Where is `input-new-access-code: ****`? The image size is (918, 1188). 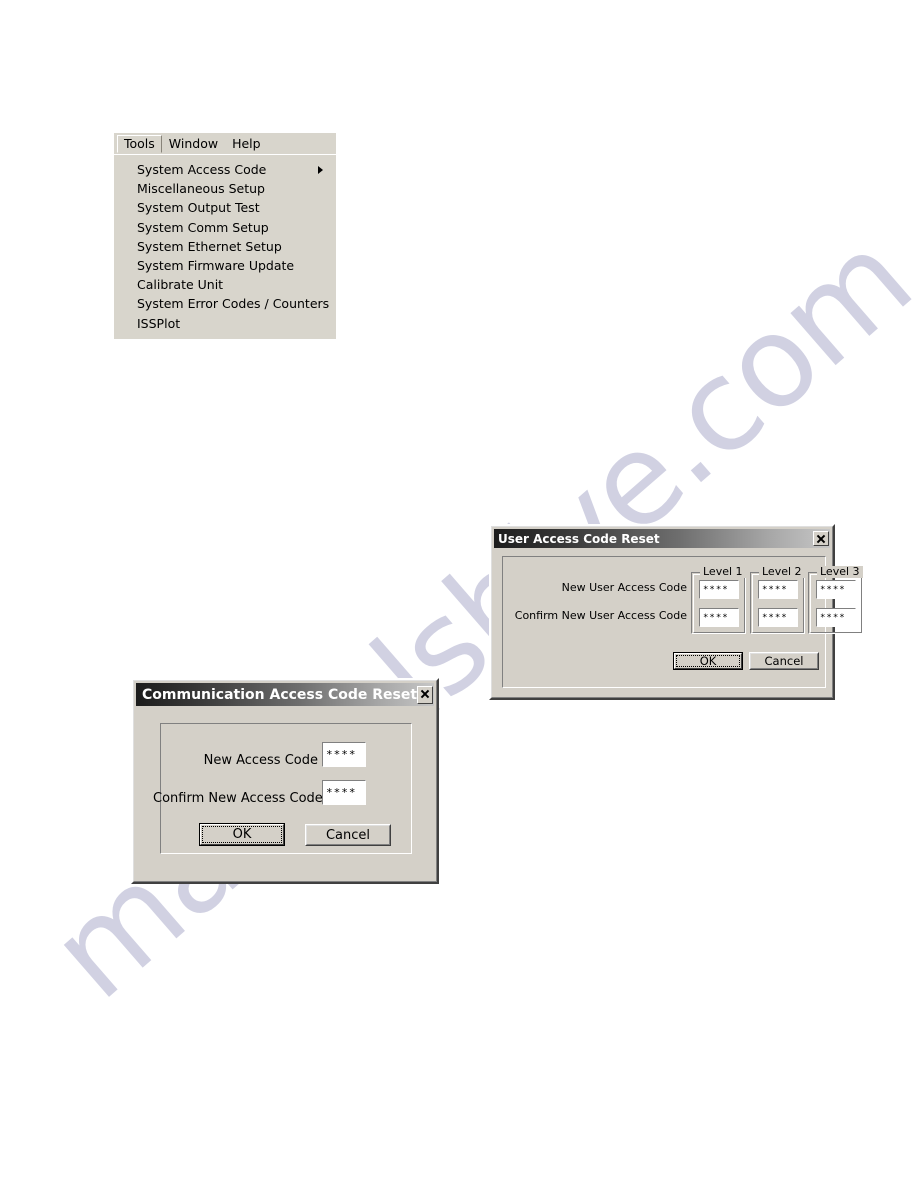 input-new-access-code: **** is located at coordinates (344, 754).